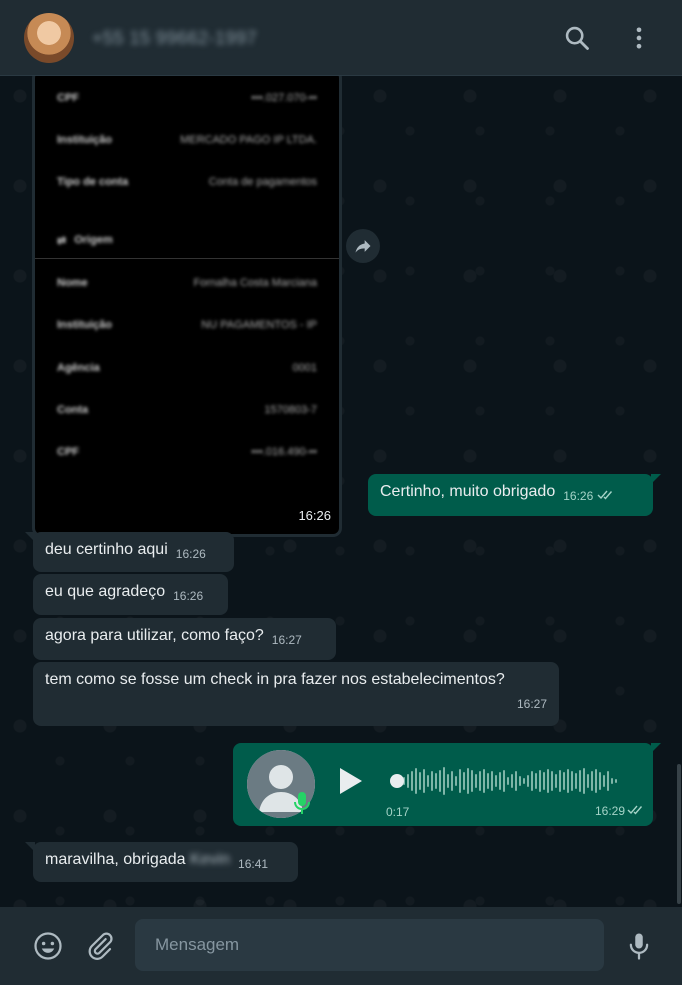 The image size is (682, 985). Describe the element at coordinates (187, 258) in the screenshot. I see `receipt-divider` at that location.